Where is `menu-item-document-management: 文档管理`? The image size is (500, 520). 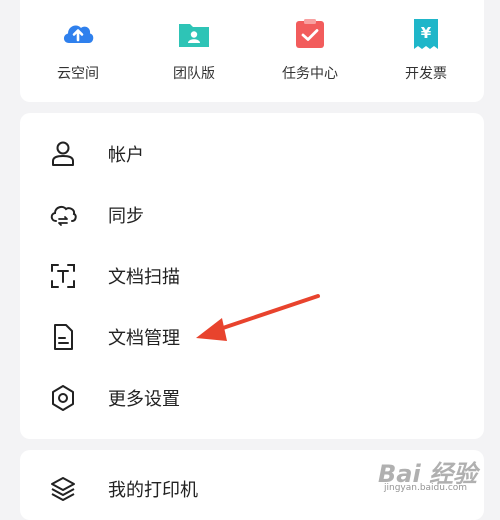 menu-item-document-management: 文档管理 is located at coordinates (252, 337).